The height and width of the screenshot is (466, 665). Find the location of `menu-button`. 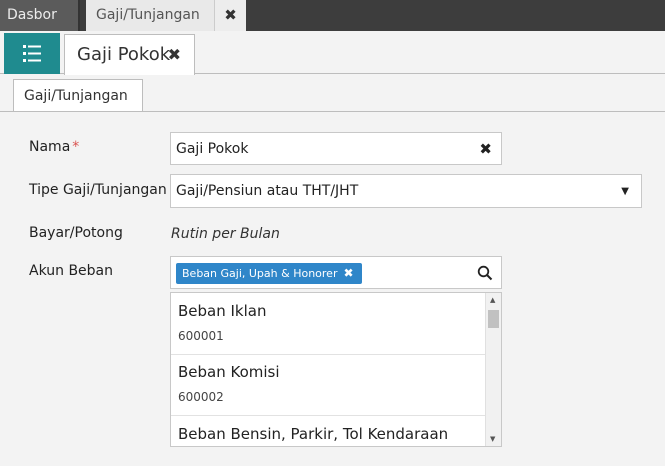

menu-button is located at coordinates (32, 53).